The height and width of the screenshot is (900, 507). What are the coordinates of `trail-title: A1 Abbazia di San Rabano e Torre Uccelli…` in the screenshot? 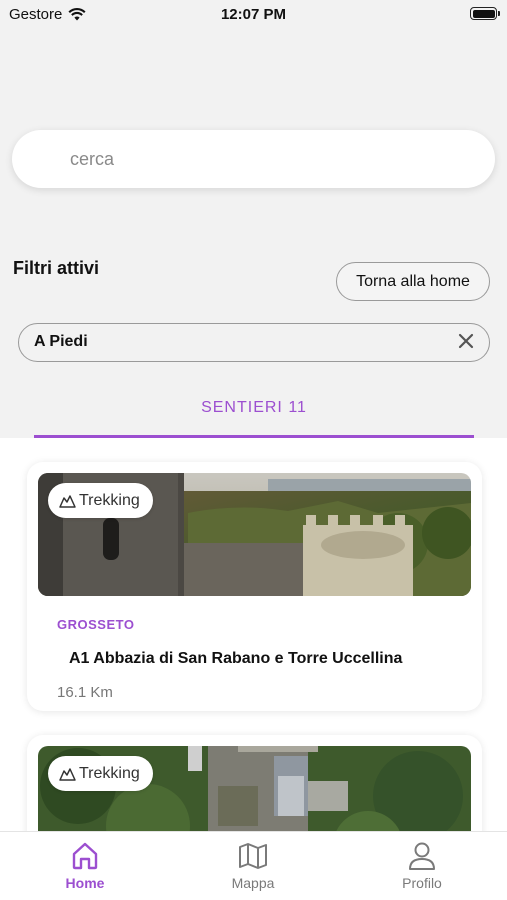 It's located at (236, 658).